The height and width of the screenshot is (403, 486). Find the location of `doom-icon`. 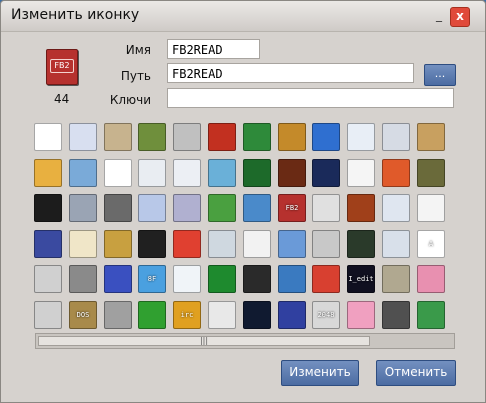

doom-icon is located at coordinates (292, 173).